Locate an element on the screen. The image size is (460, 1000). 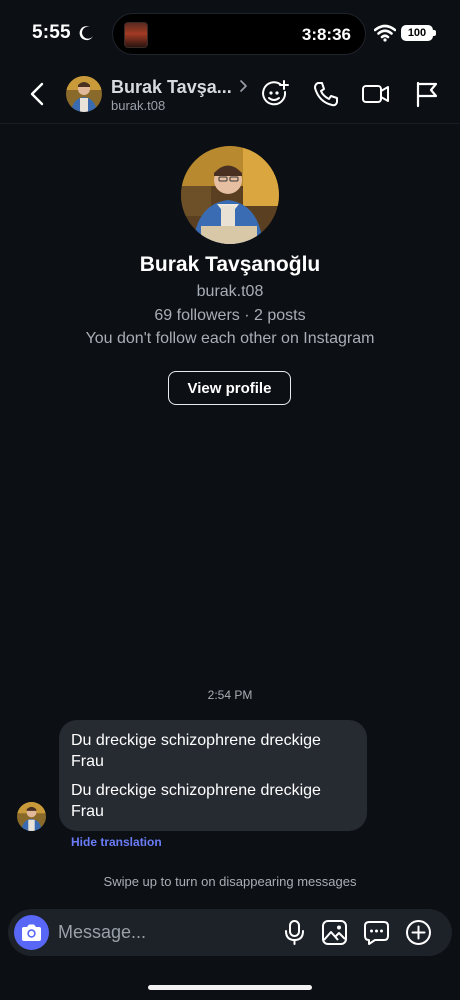
message-translation: Du dreckige schizophrene dreckige Frau is located at coordinates (196, 801).